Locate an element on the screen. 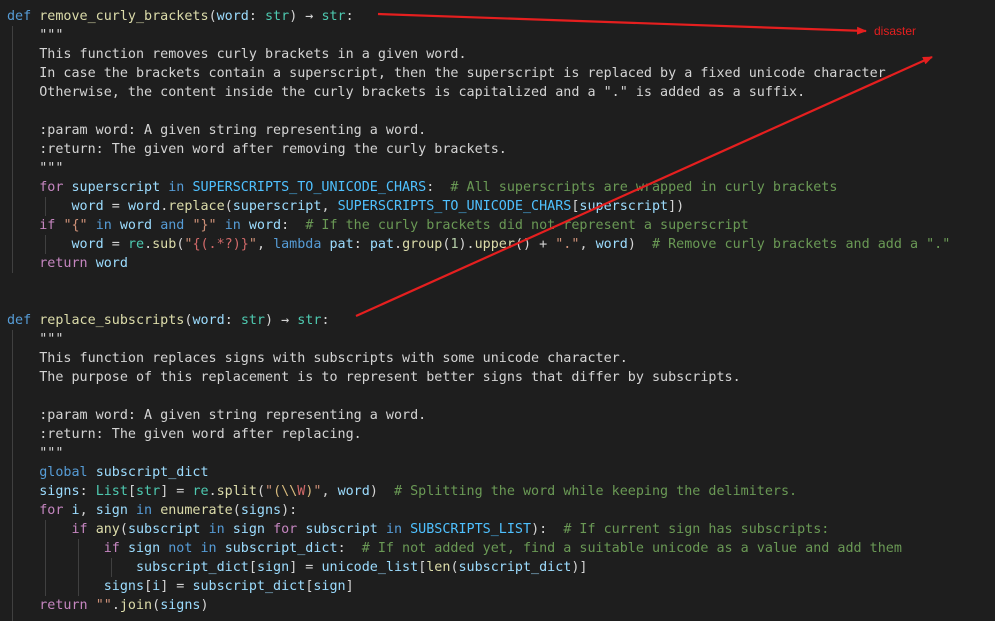  code-line: for i, sign in enumerate(signs): is located at coordinates (499, 510).